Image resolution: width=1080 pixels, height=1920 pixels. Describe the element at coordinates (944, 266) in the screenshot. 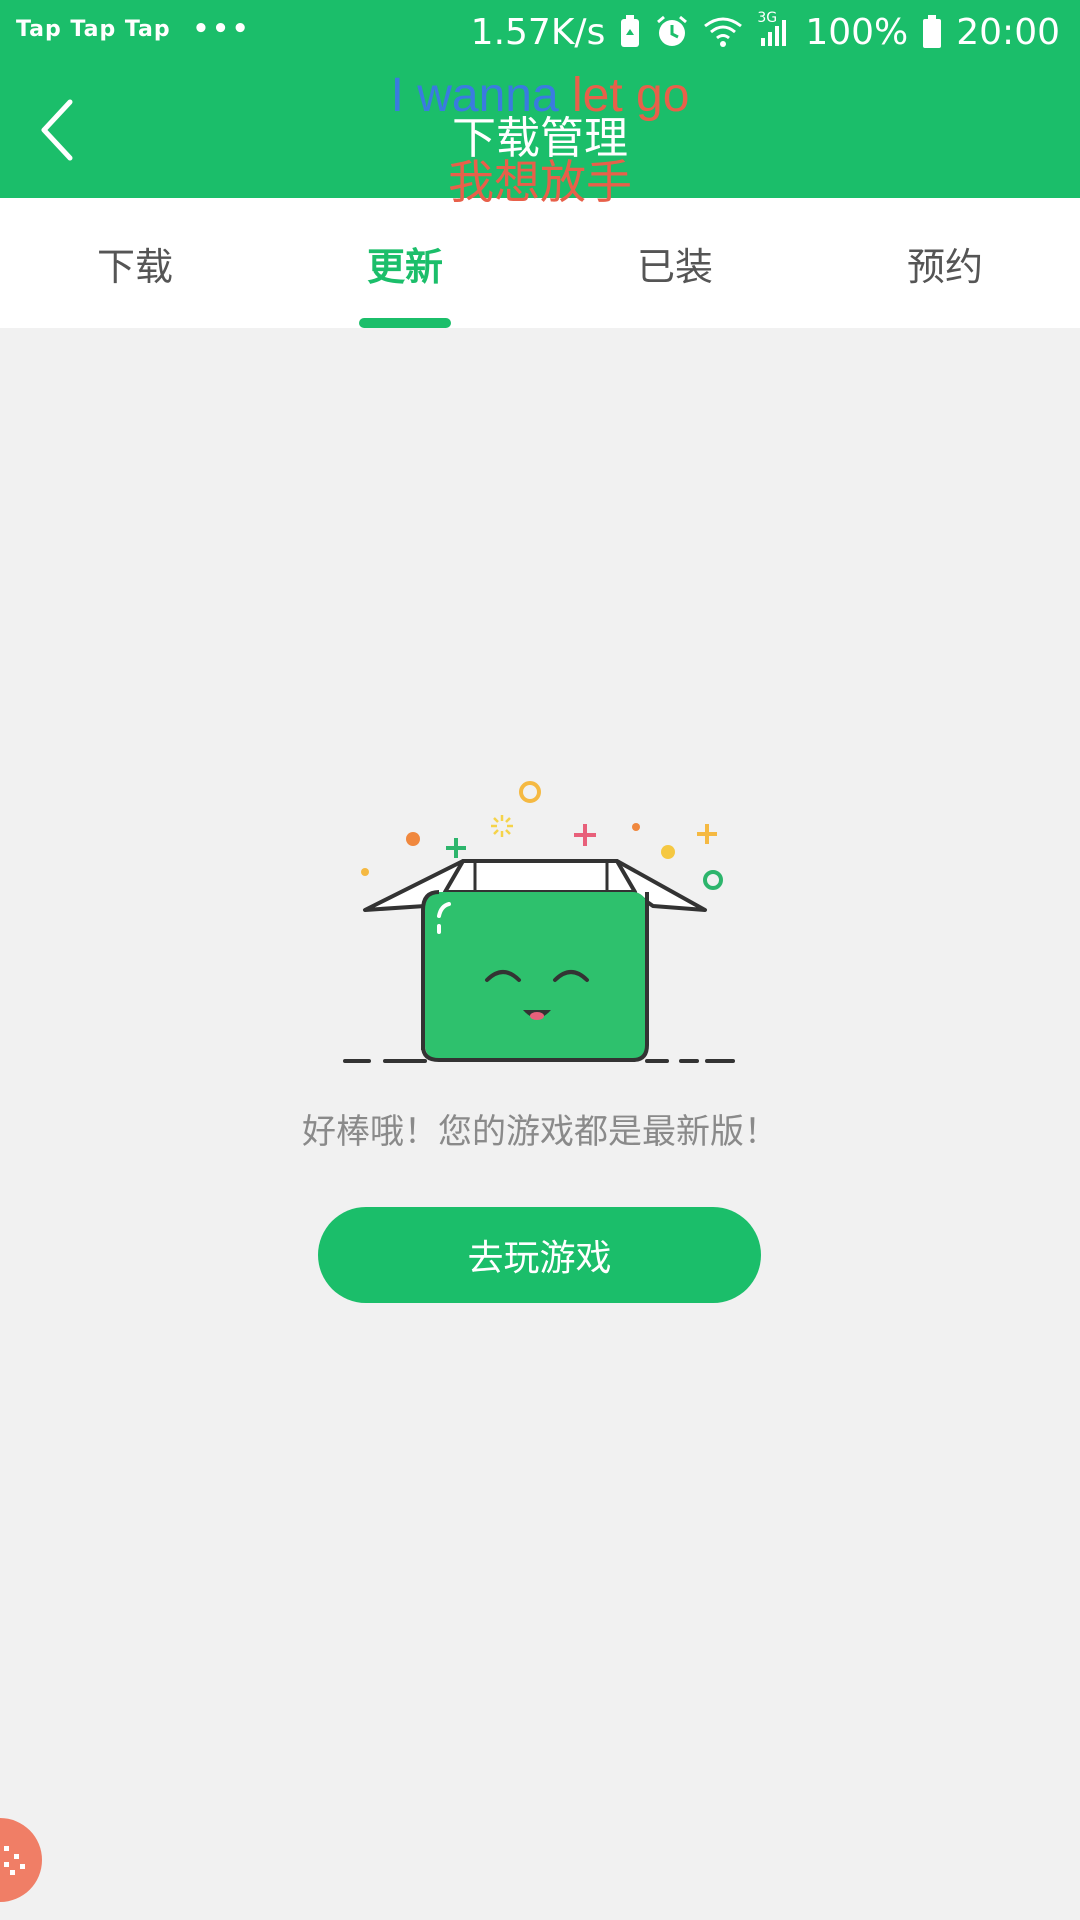

I see `tab-label: 预约` at that location.